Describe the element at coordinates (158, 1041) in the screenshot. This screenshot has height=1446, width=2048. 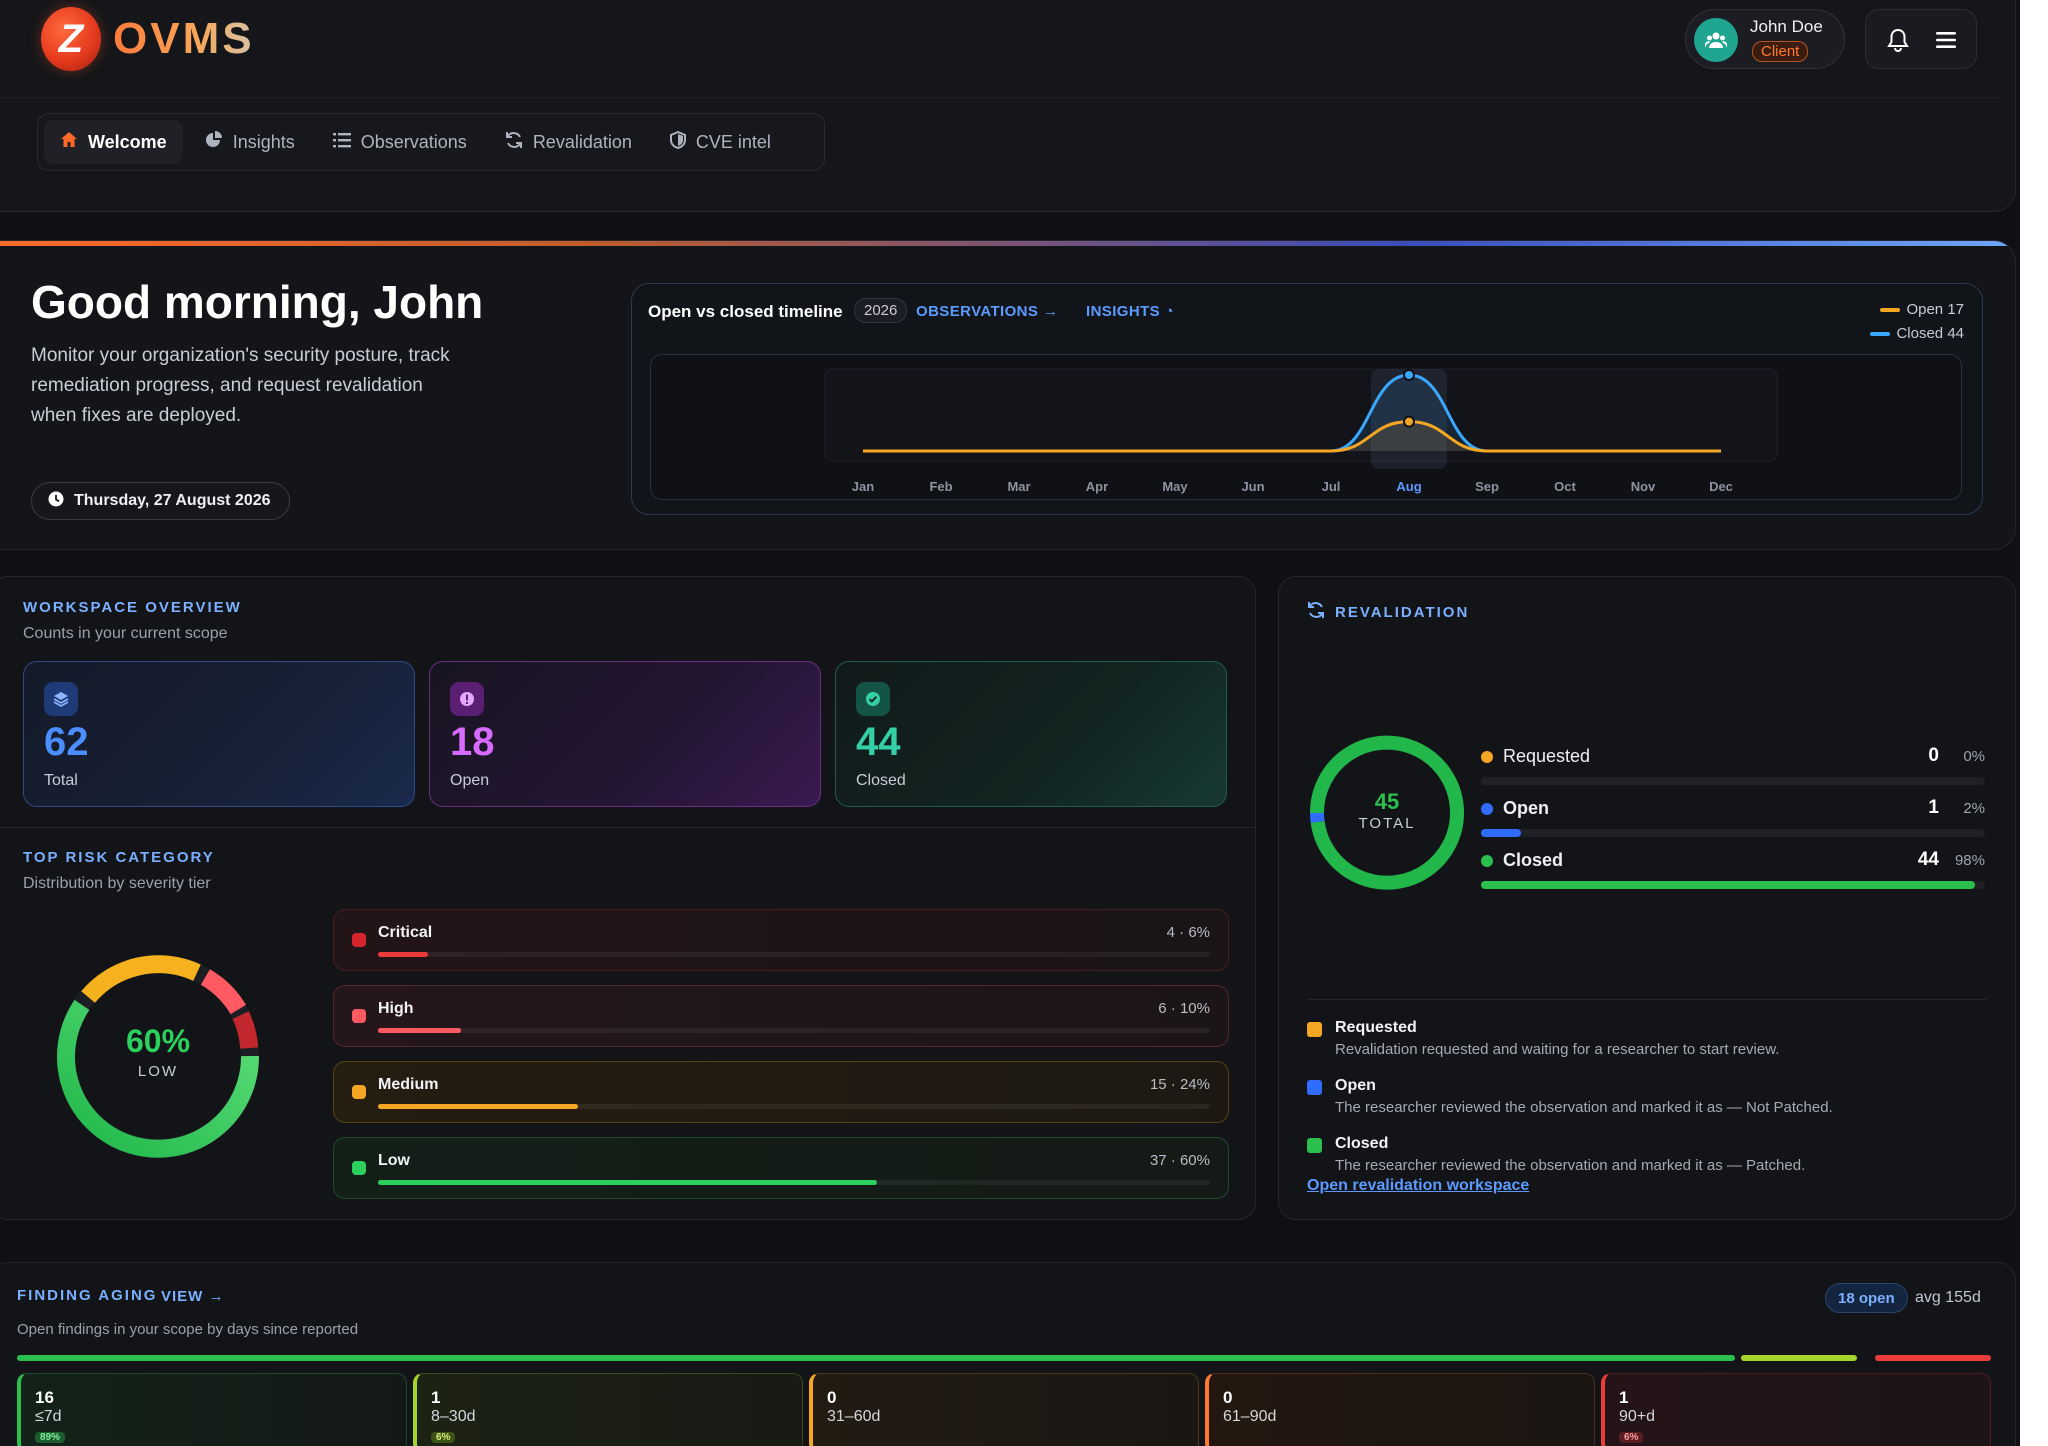
I see `donut-percent: 60%` at that location.